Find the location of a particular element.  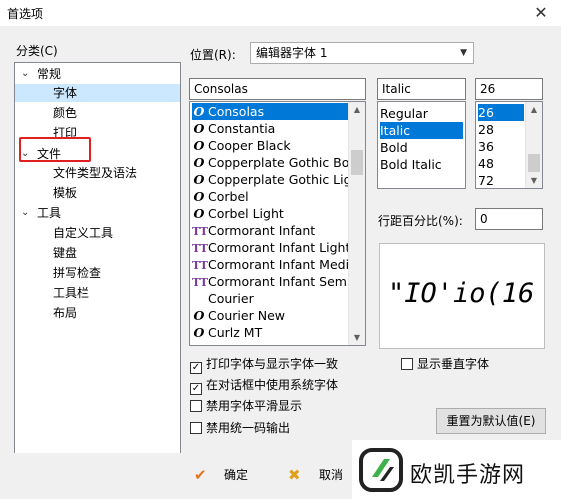

list-item: O Corbel Light is located at coordinates (238, 213).